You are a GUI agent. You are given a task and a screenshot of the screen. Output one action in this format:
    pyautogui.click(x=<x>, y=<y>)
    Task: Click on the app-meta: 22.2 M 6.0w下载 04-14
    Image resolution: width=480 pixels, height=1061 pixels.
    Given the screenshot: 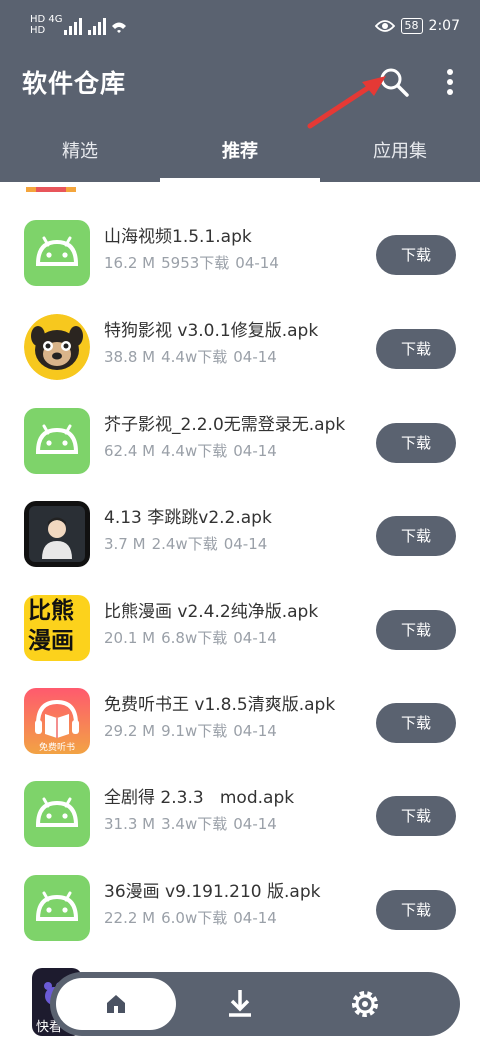 What is the action you would take?
    pyautogui.click(x=190, y=918)
    